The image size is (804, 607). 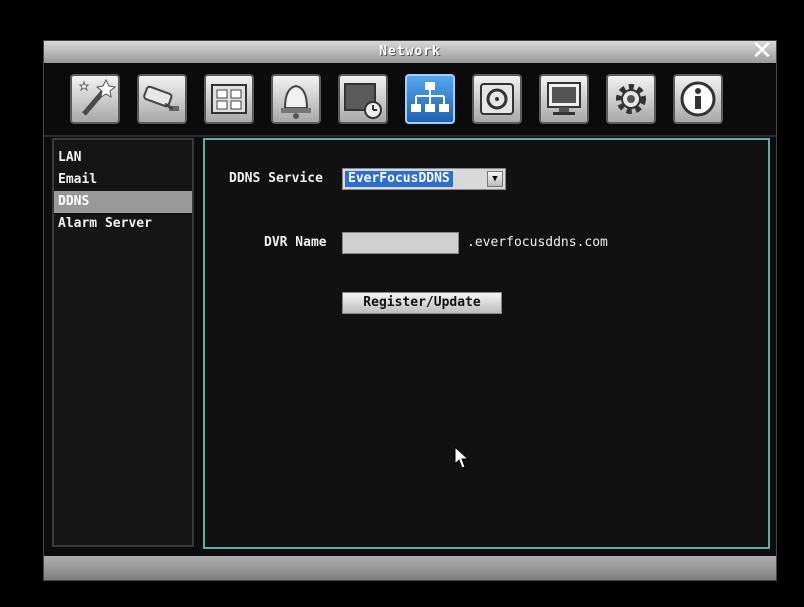 I want to click on dvr-name-label: DVR Name, so click(x=295, y=242).